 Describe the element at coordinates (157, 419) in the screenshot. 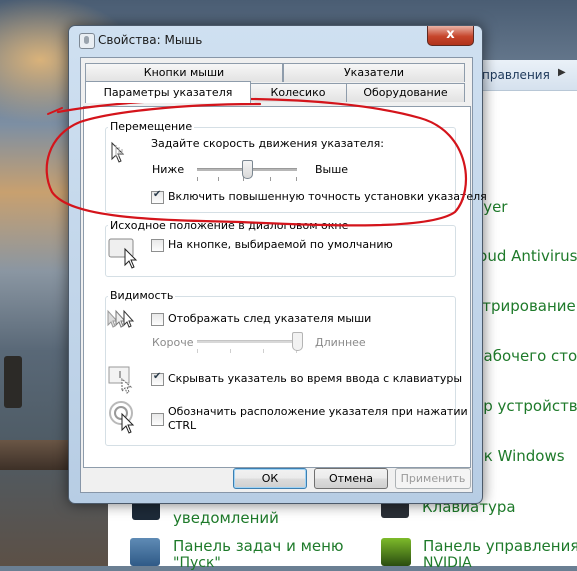

I see `ctrl-locate-checkbox` at that location.